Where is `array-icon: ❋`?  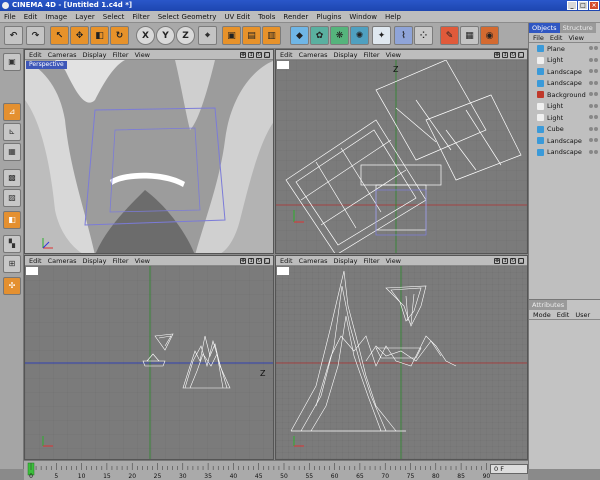
array-icon: ❋ is located at coordinates (339, 35).